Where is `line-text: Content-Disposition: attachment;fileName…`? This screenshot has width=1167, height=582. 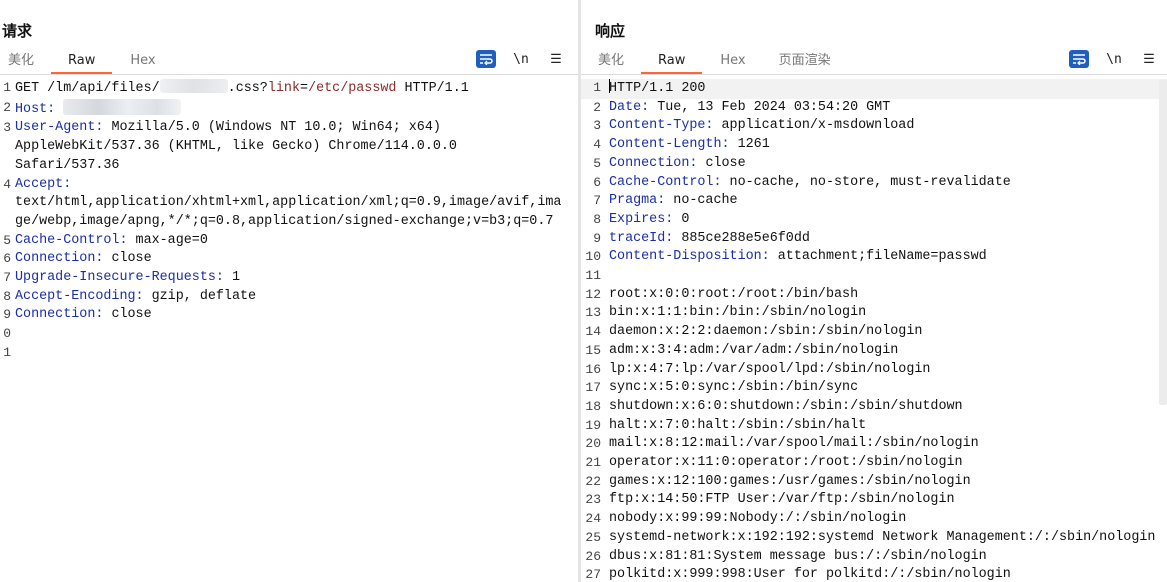
line-text: Content-Disposition: attachment;fileName… is located at coordinates (794, 257).